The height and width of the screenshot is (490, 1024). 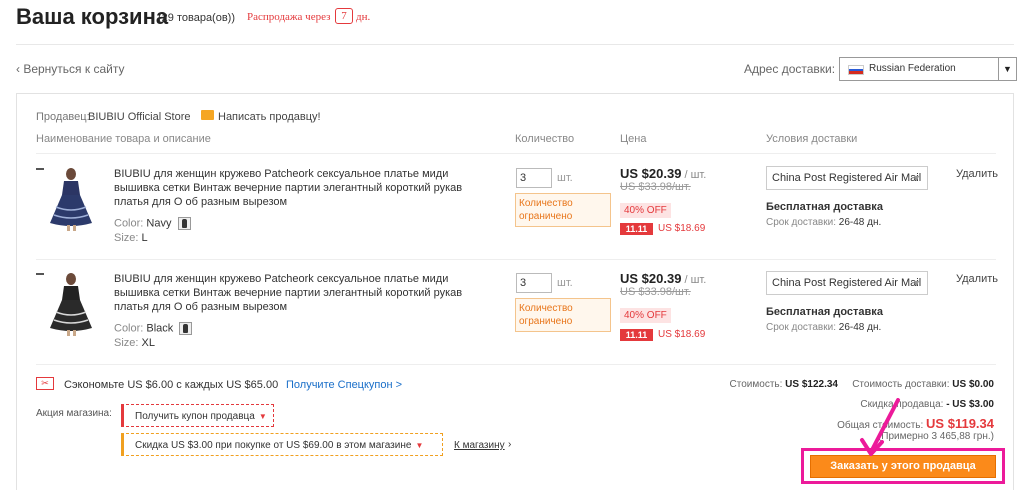 I want to click on color-value: Navy, so click(x=159, y=223).